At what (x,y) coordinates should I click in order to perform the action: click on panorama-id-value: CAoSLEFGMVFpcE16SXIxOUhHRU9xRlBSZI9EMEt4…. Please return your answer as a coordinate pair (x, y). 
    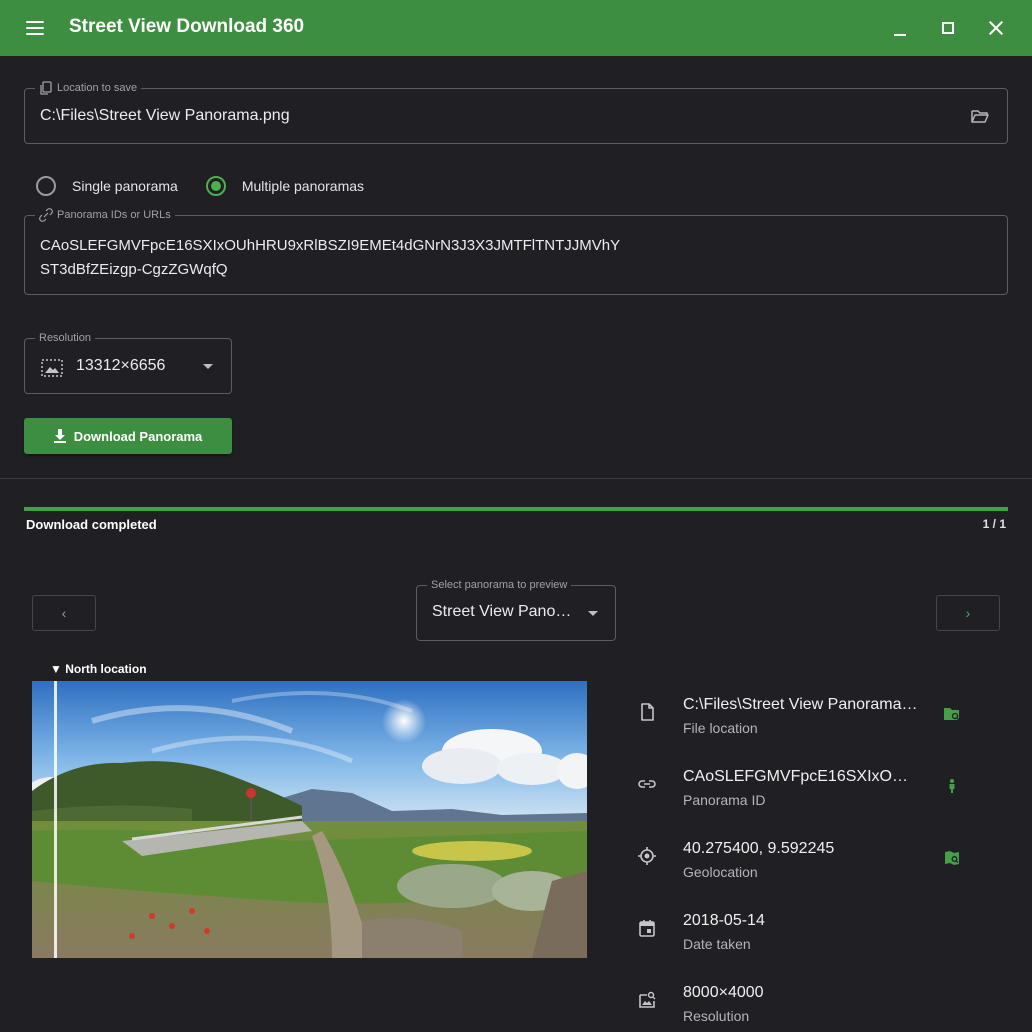
    Looking at the image, I should click on (801, 776).